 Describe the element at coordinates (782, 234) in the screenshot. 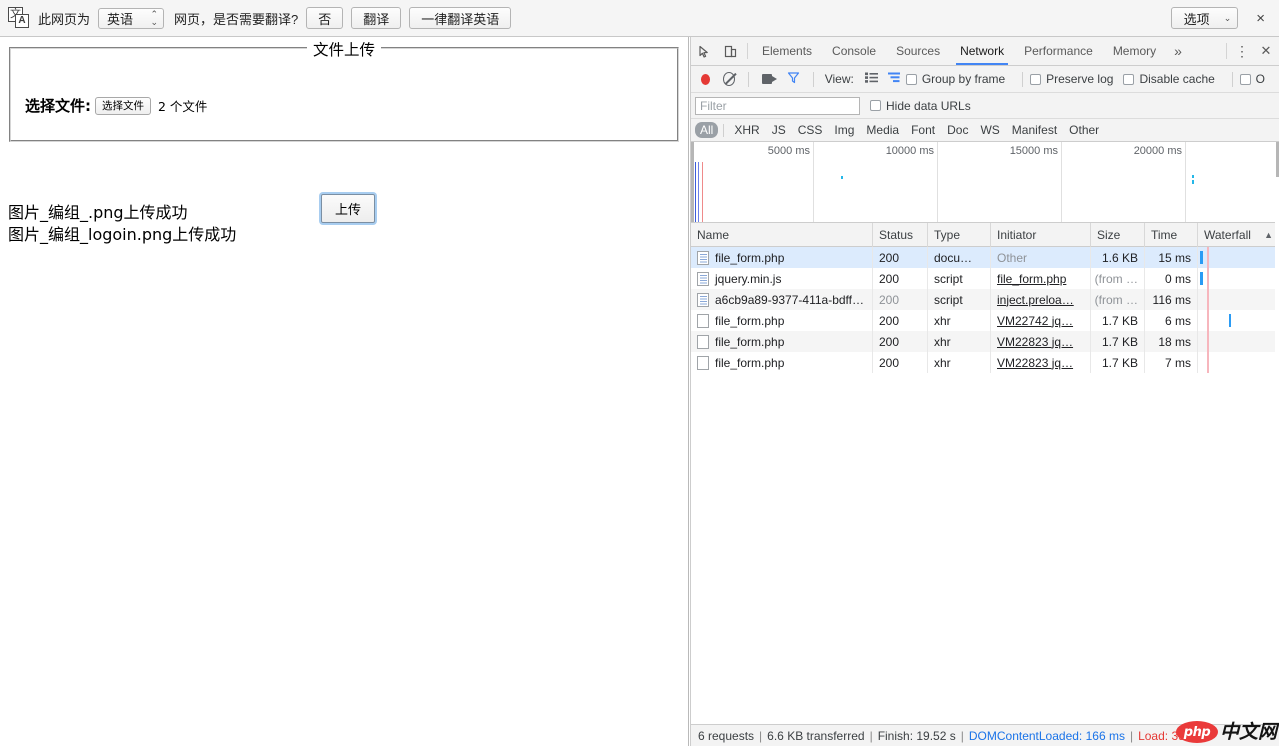

I see `column-header-name: Name` at that location.